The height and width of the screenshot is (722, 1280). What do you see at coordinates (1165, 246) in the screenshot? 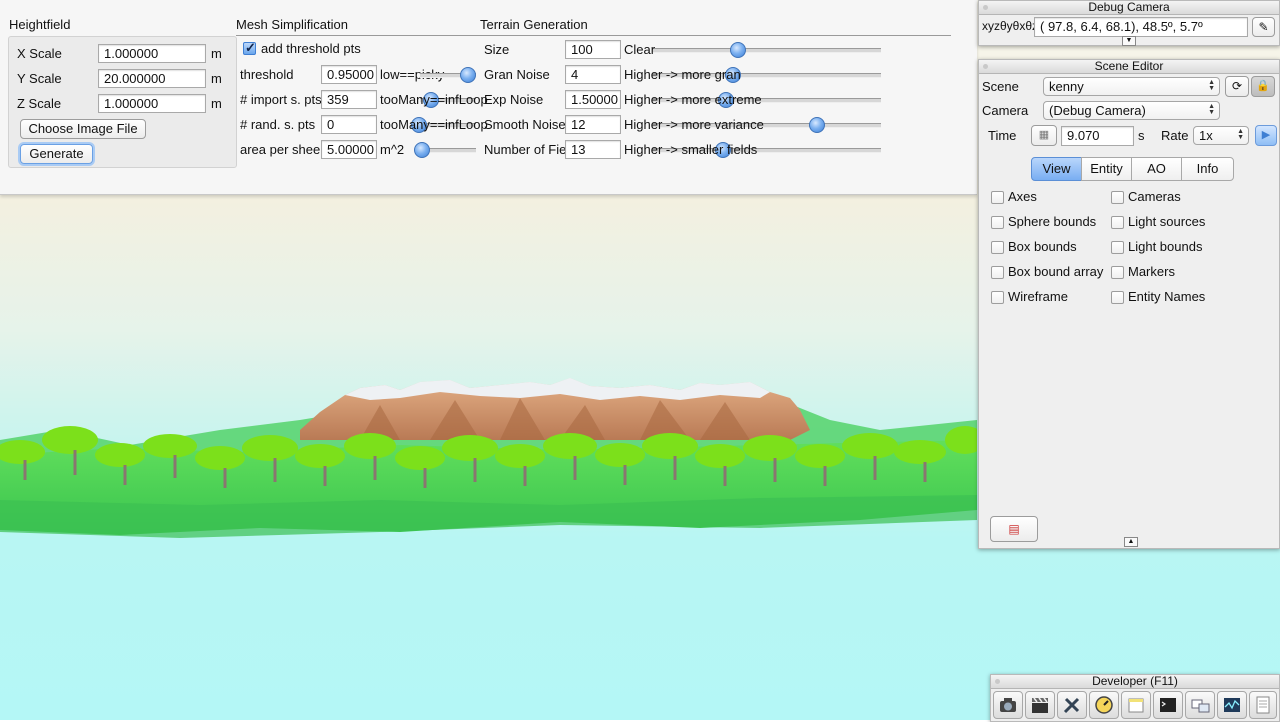
I see `light-bounds-label: Light bounds` at bounding box center [1165, 246].